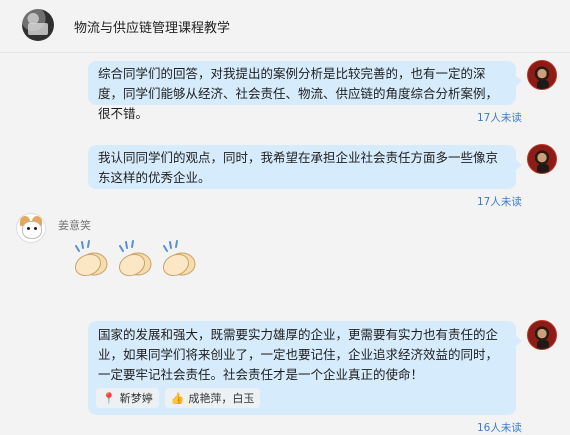  What do you see at coordinates (285, 26) in the screenshot?
I see `chat-header: 物流与供应链管理课程教学` at bounding box center [285, 26].